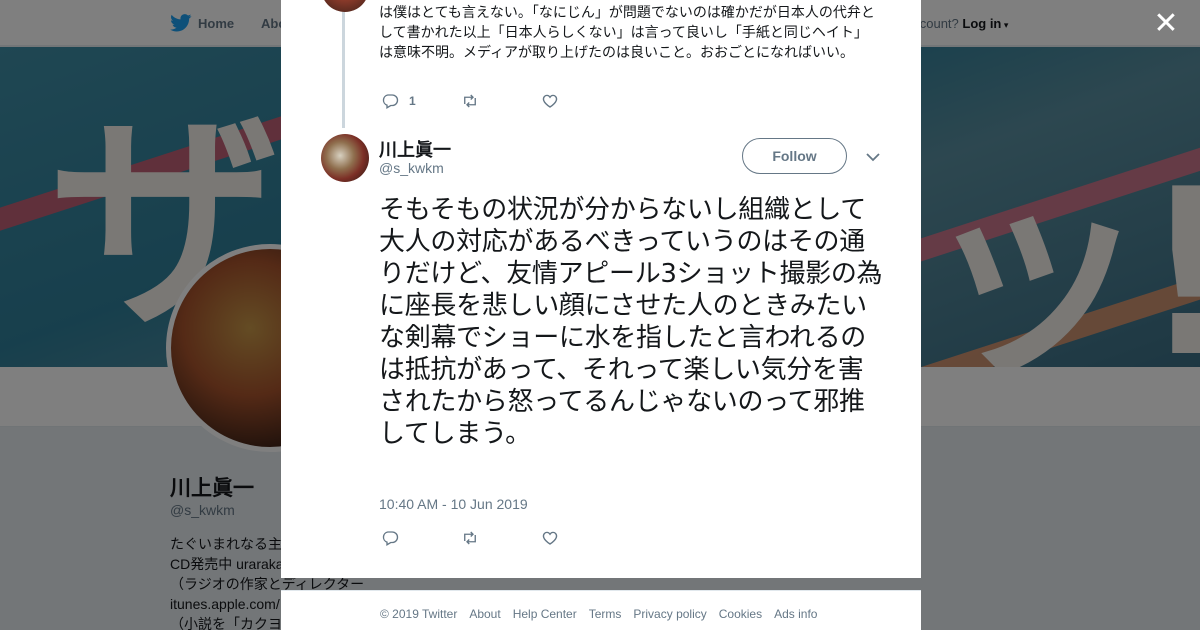  Describe the element at coordinates (484, 614) in the screenshot. I see `footer-link-about: About` at that location.